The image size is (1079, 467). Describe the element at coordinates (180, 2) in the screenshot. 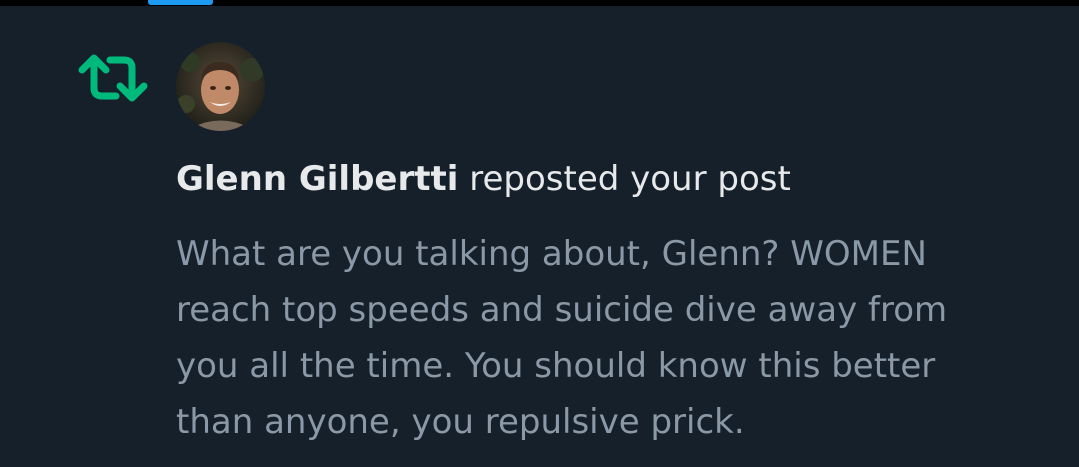

I see `active-tab-indicator` at that location.